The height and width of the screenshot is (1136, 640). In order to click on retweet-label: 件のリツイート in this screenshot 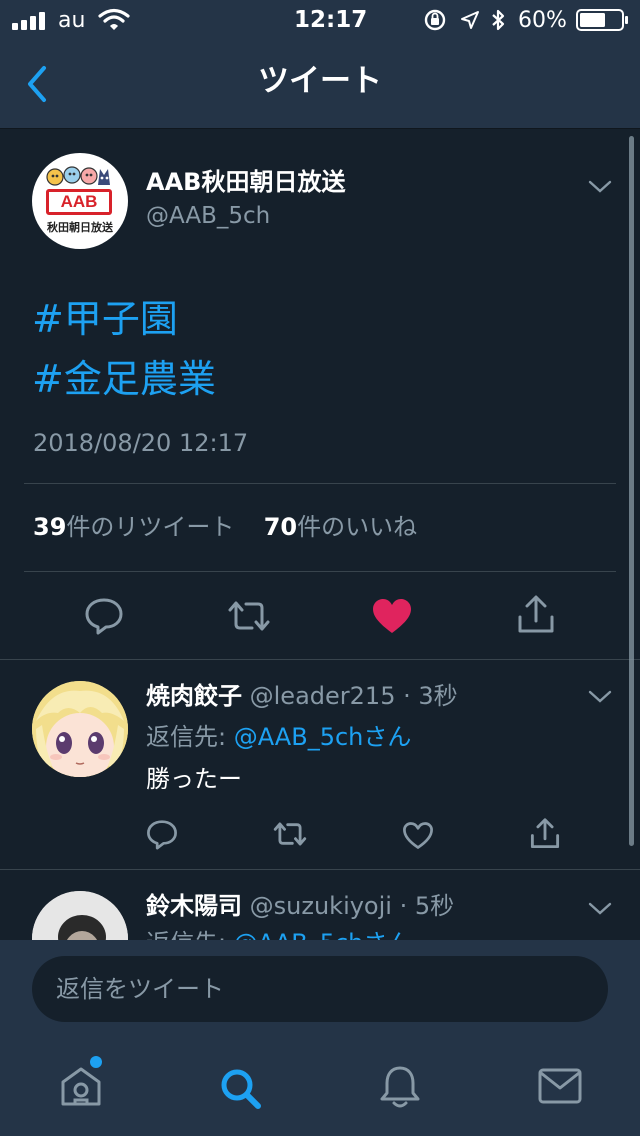, I will do `click(150, 527)`.